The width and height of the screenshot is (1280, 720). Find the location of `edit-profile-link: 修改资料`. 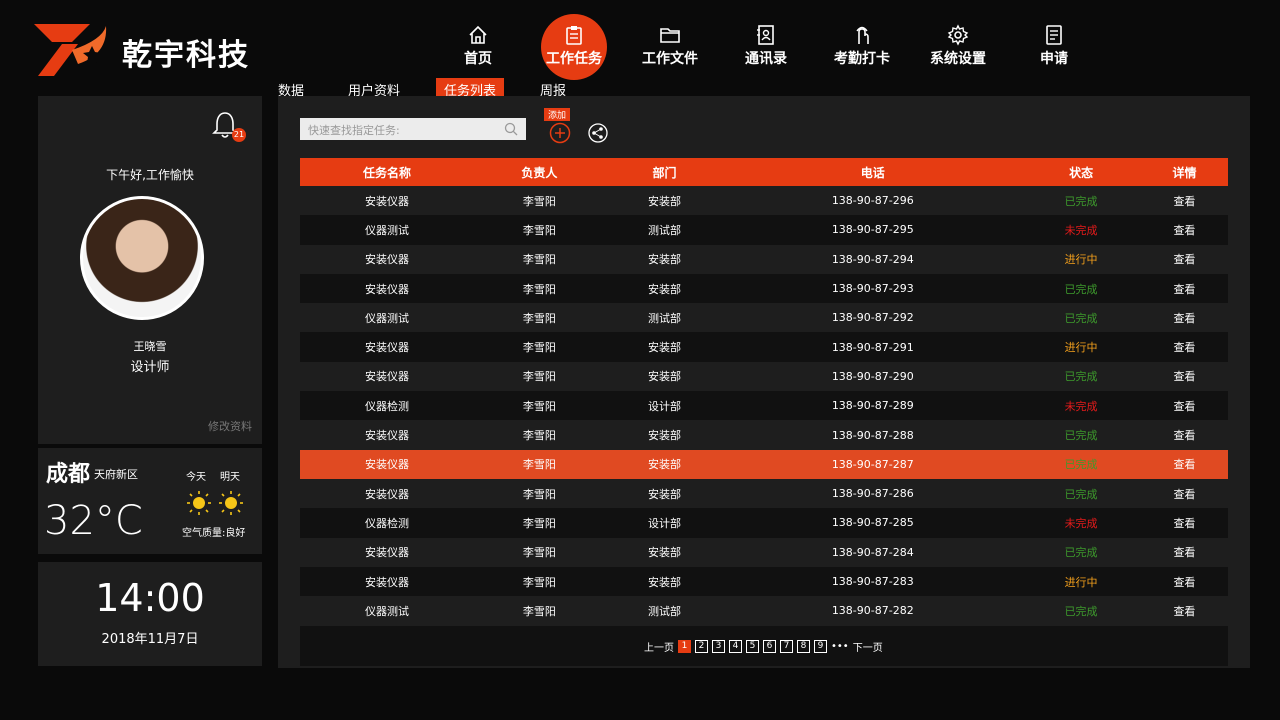

edit-profile-link: 修改资料 is located at coordinates (230, 426).